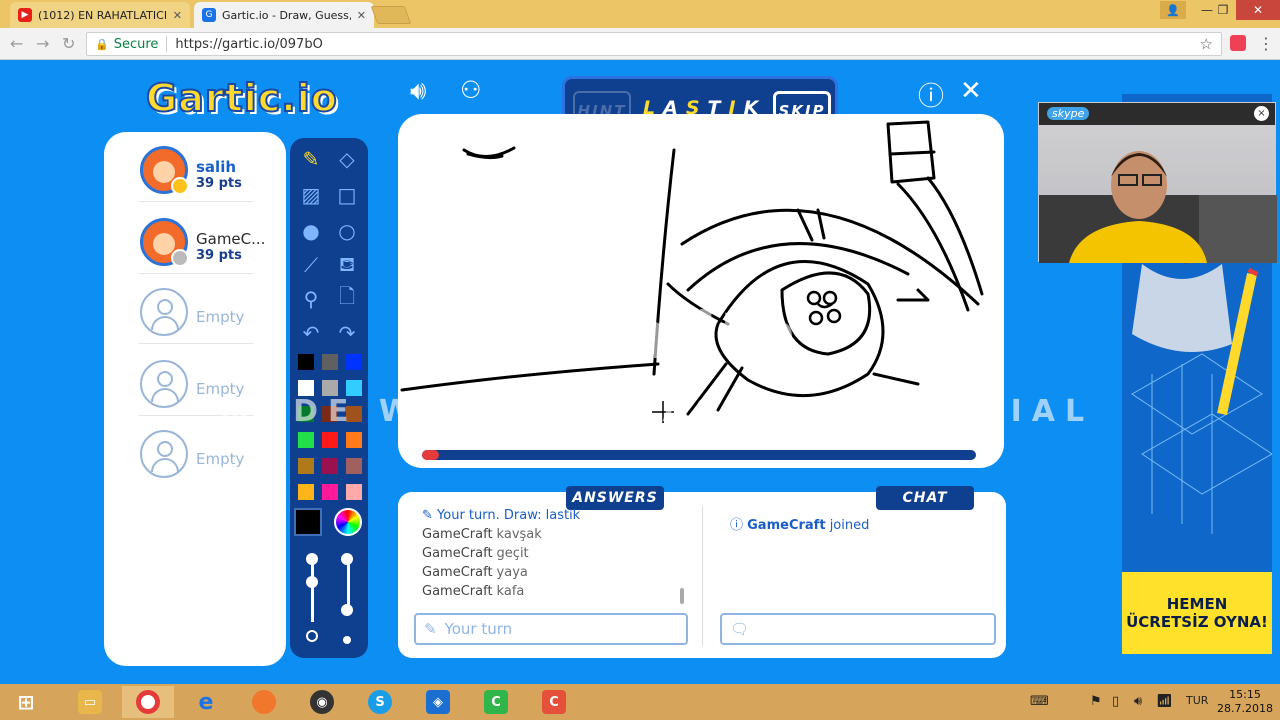 Image resolution: width=1280 pixels, height=720 pixels. What do you see at coordinates (551, 629) in the screenshot?
I see `answer-input: ✎ Your turn` at bounding box center [551, 629].